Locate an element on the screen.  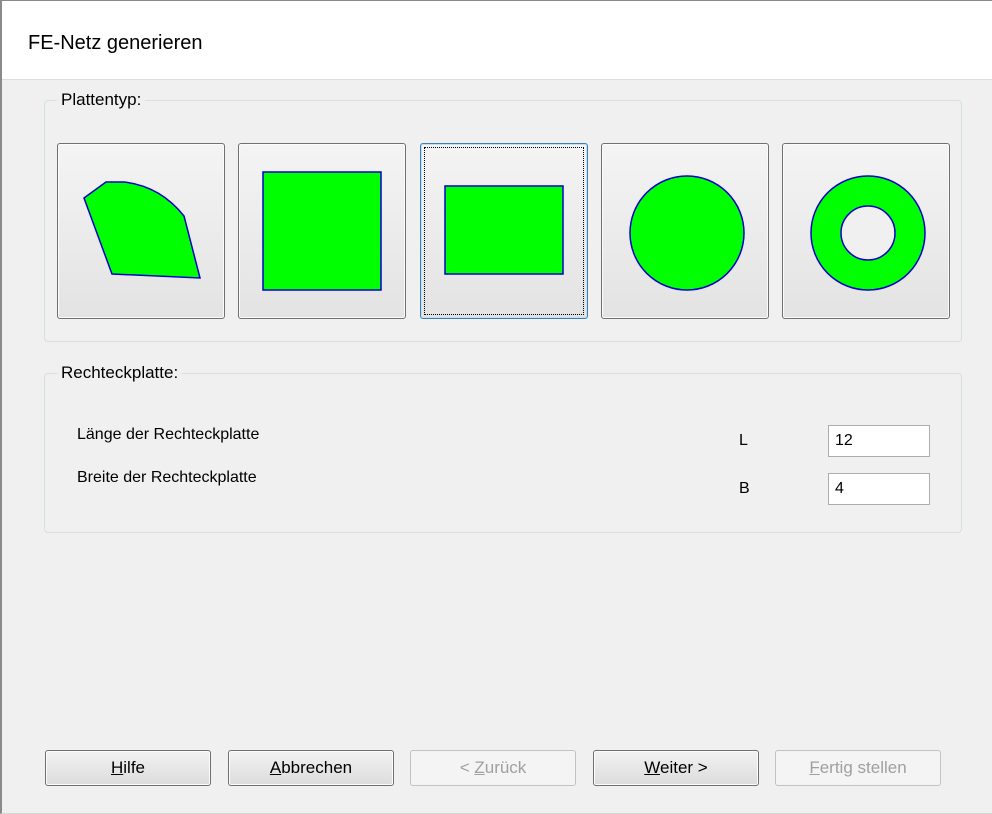
finish-label-rest: ertig stellen is located at coordinates (863, 767).